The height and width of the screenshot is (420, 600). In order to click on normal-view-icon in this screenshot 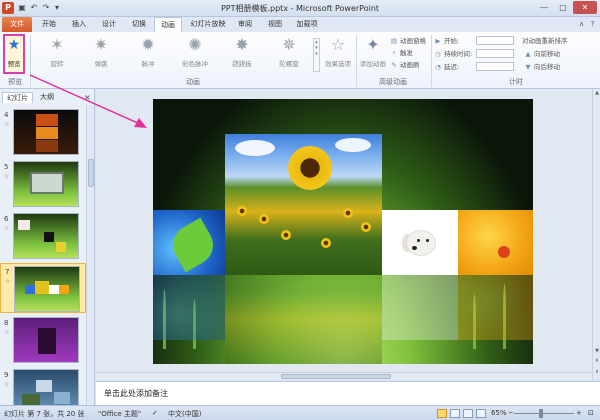, I will do `click(442, 413)`.